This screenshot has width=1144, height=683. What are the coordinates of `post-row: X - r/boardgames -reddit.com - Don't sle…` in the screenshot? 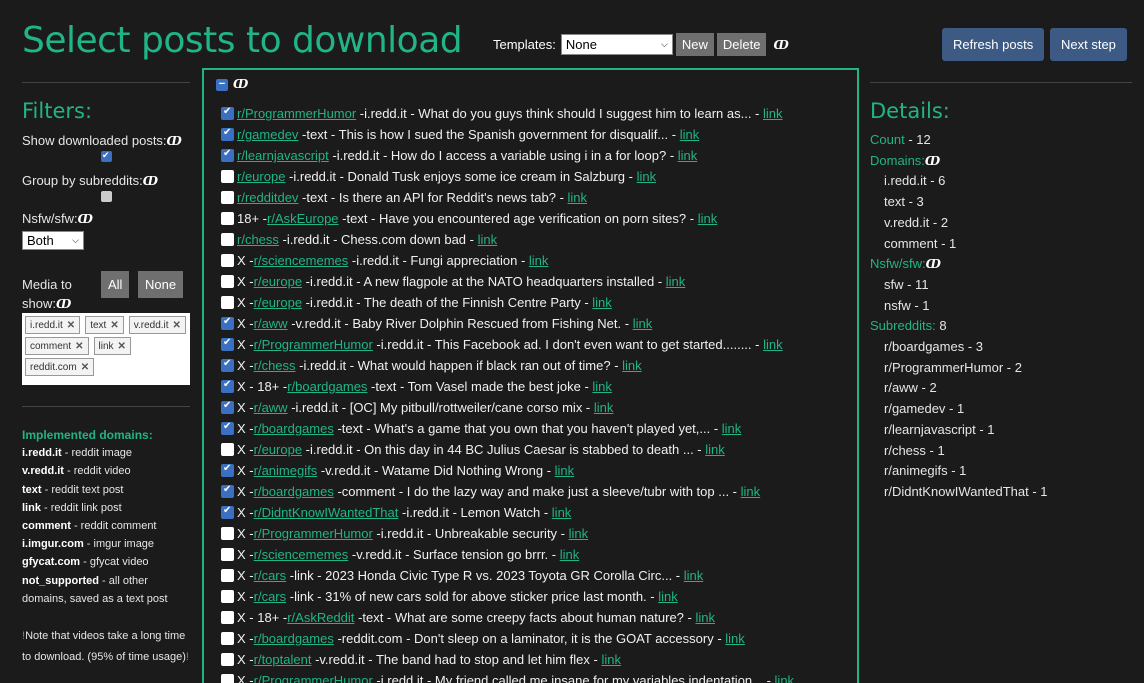 It's located at (507, 638).